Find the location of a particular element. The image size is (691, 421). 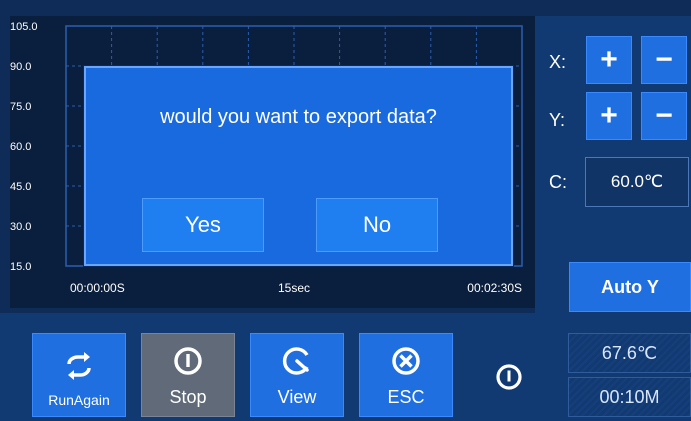

auto-y-button: Auto Y is located at coordinates (630, 287).